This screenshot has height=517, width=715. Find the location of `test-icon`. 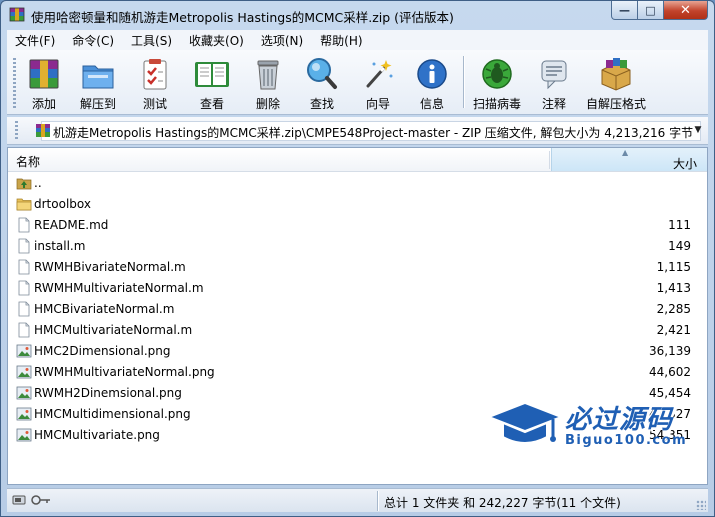

test-icon is located at coordinates (155, 74).